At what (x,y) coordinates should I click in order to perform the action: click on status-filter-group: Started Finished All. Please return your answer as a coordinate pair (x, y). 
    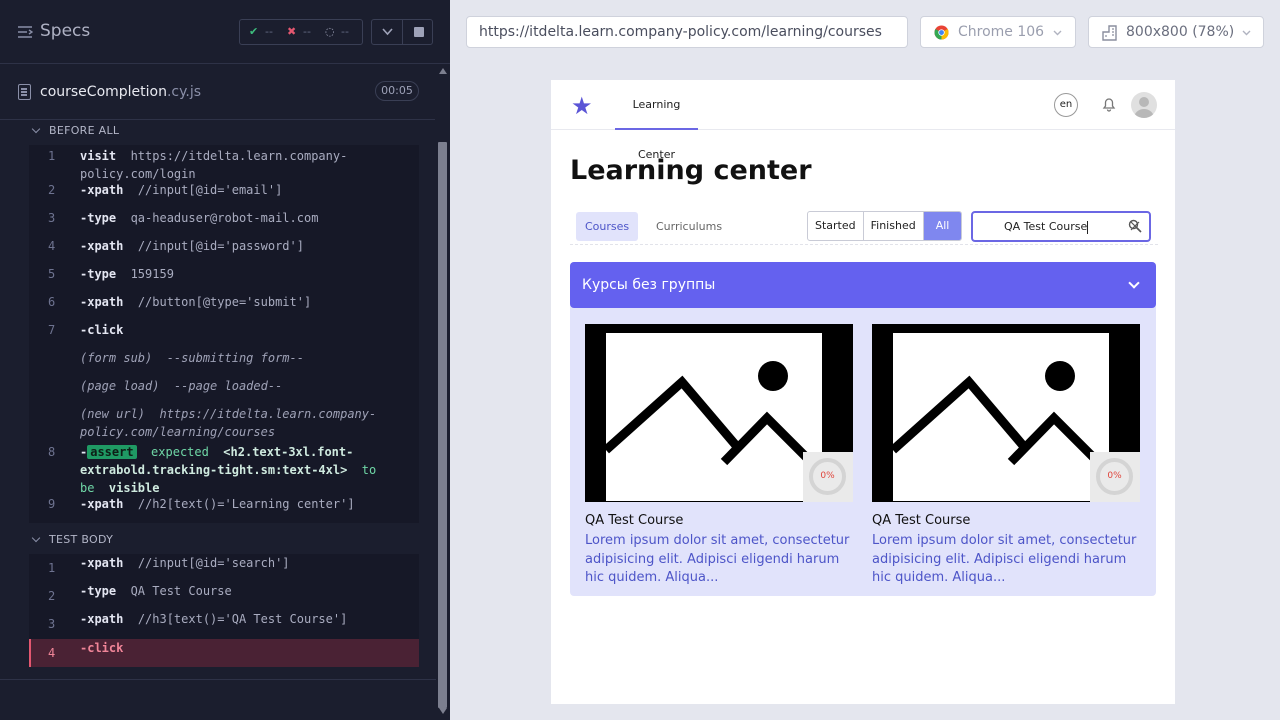
    Looking at the image, I should click on (885, 226).